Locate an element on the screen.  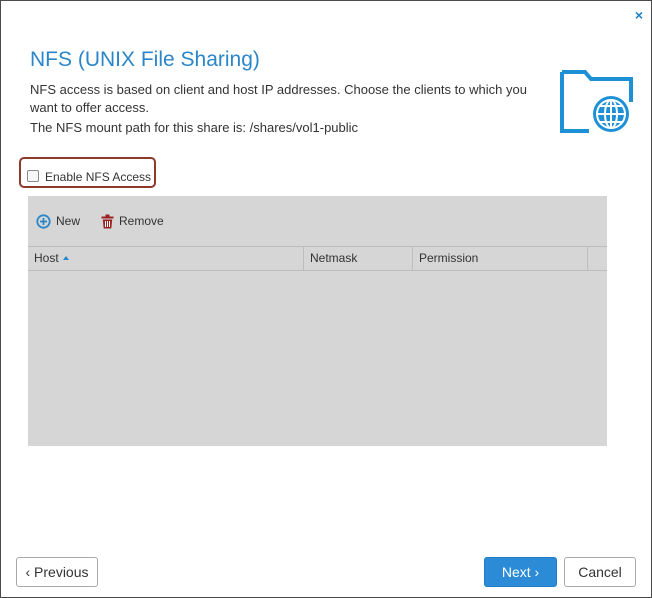
next-button: Next › is located at coordinates (520, 572).